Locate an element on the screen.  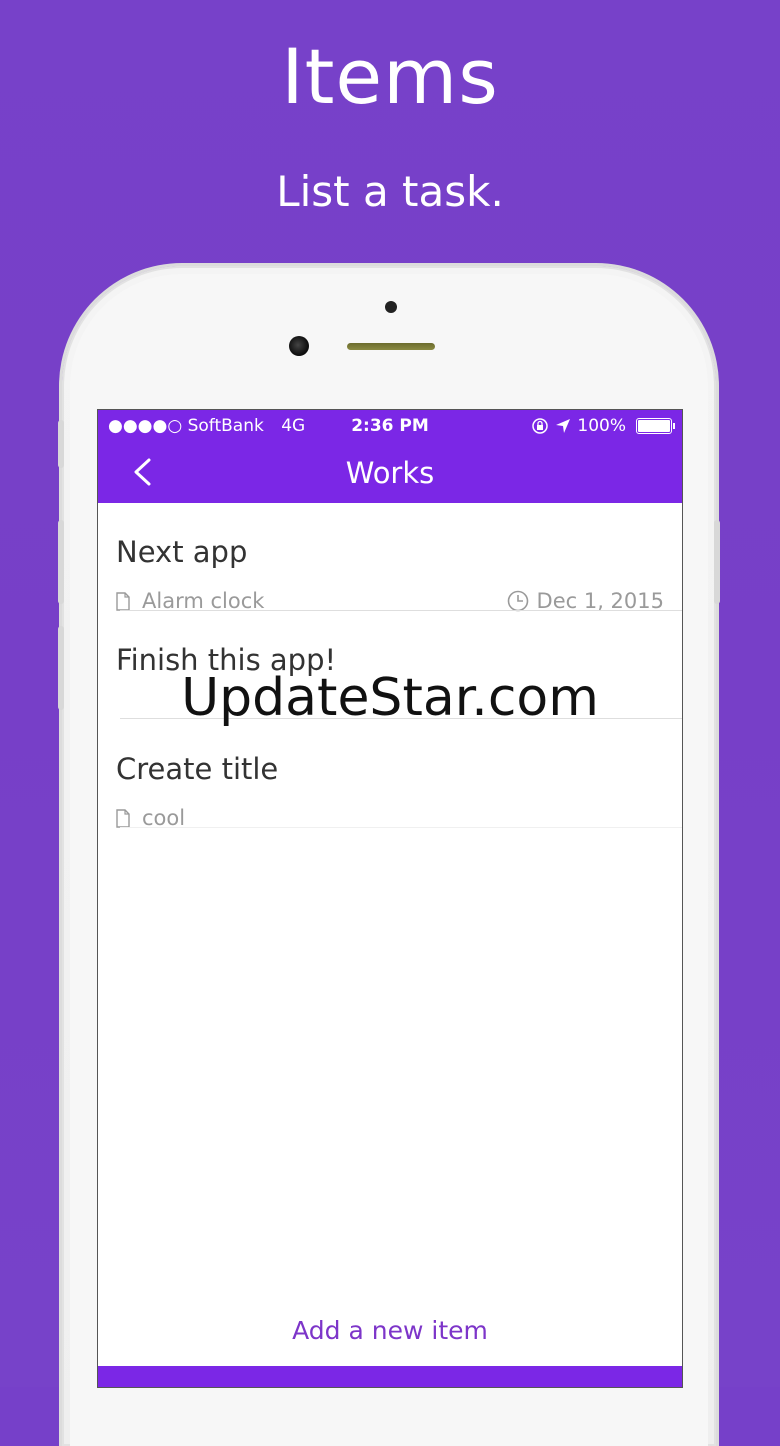
list-item: Create title cool is located at coordinates (390, 775).